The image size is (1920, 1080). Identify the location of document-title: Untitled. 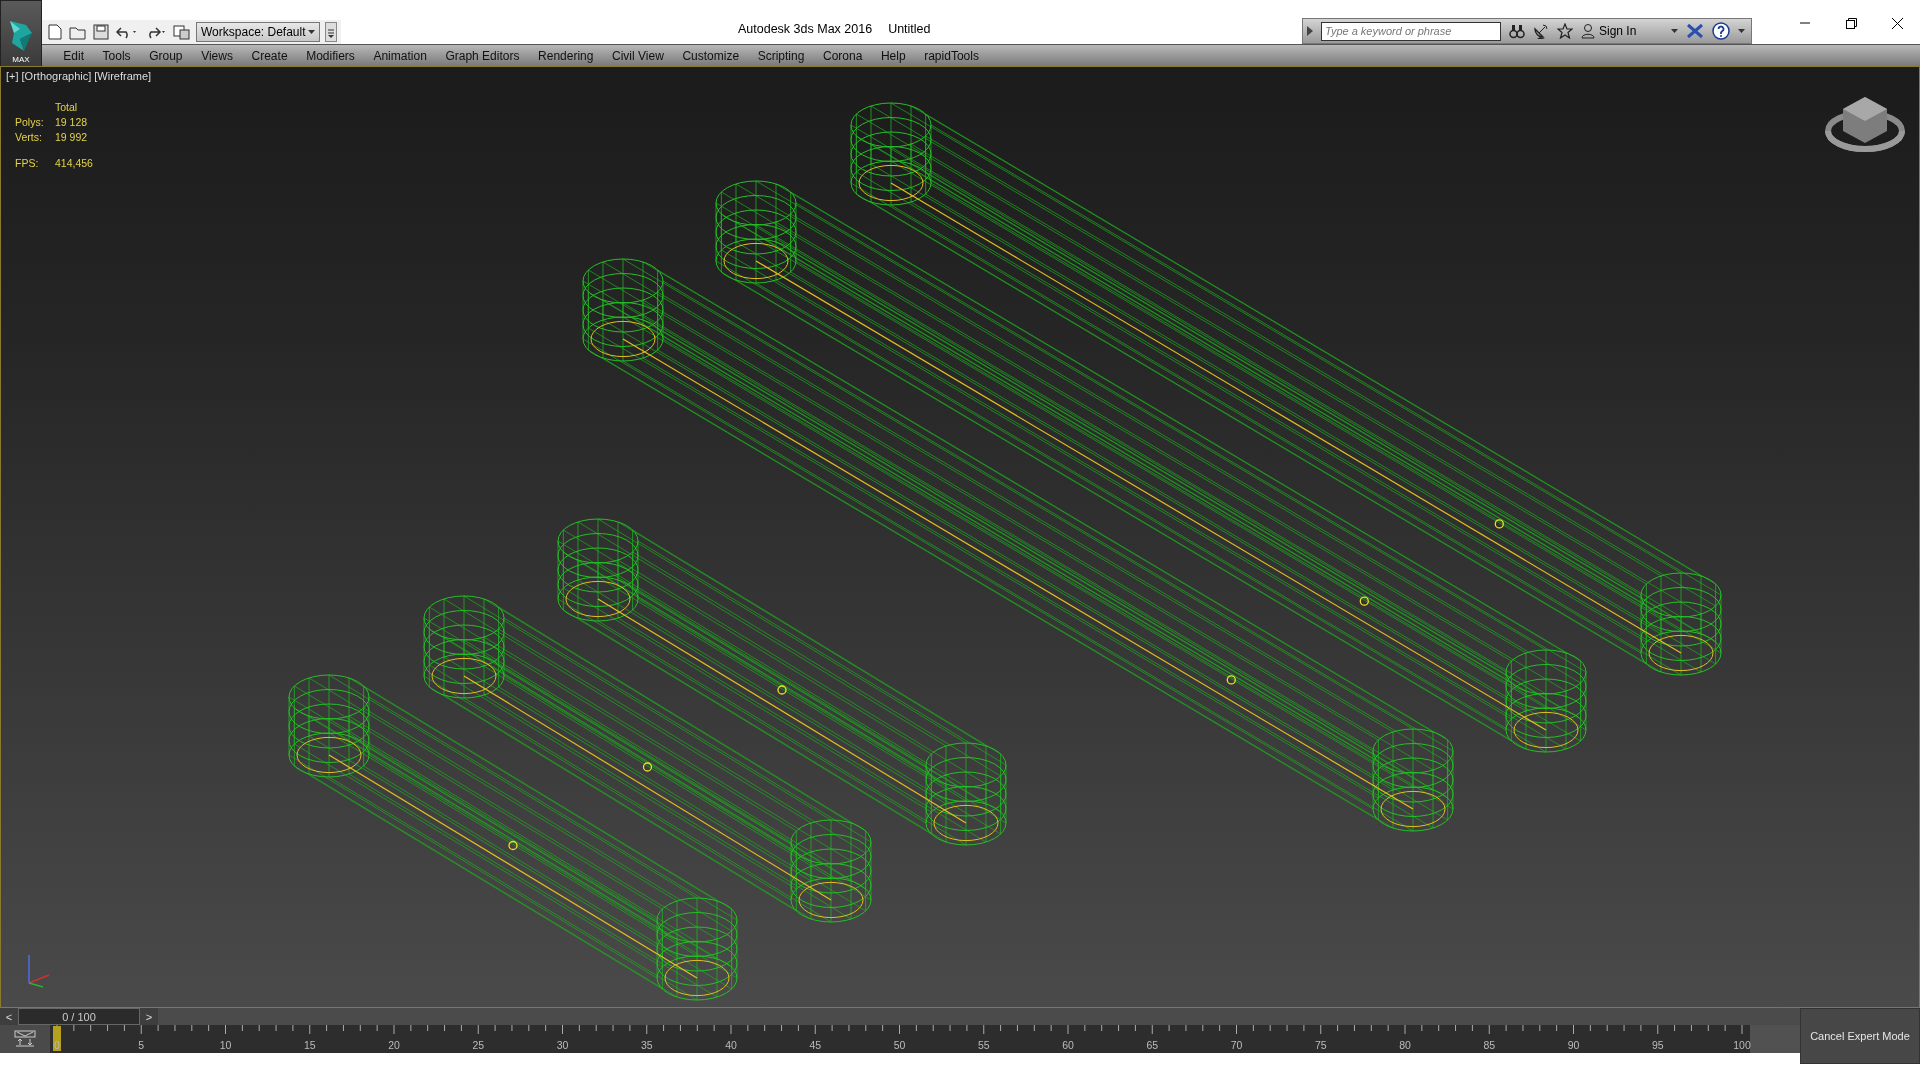
(909, 29).